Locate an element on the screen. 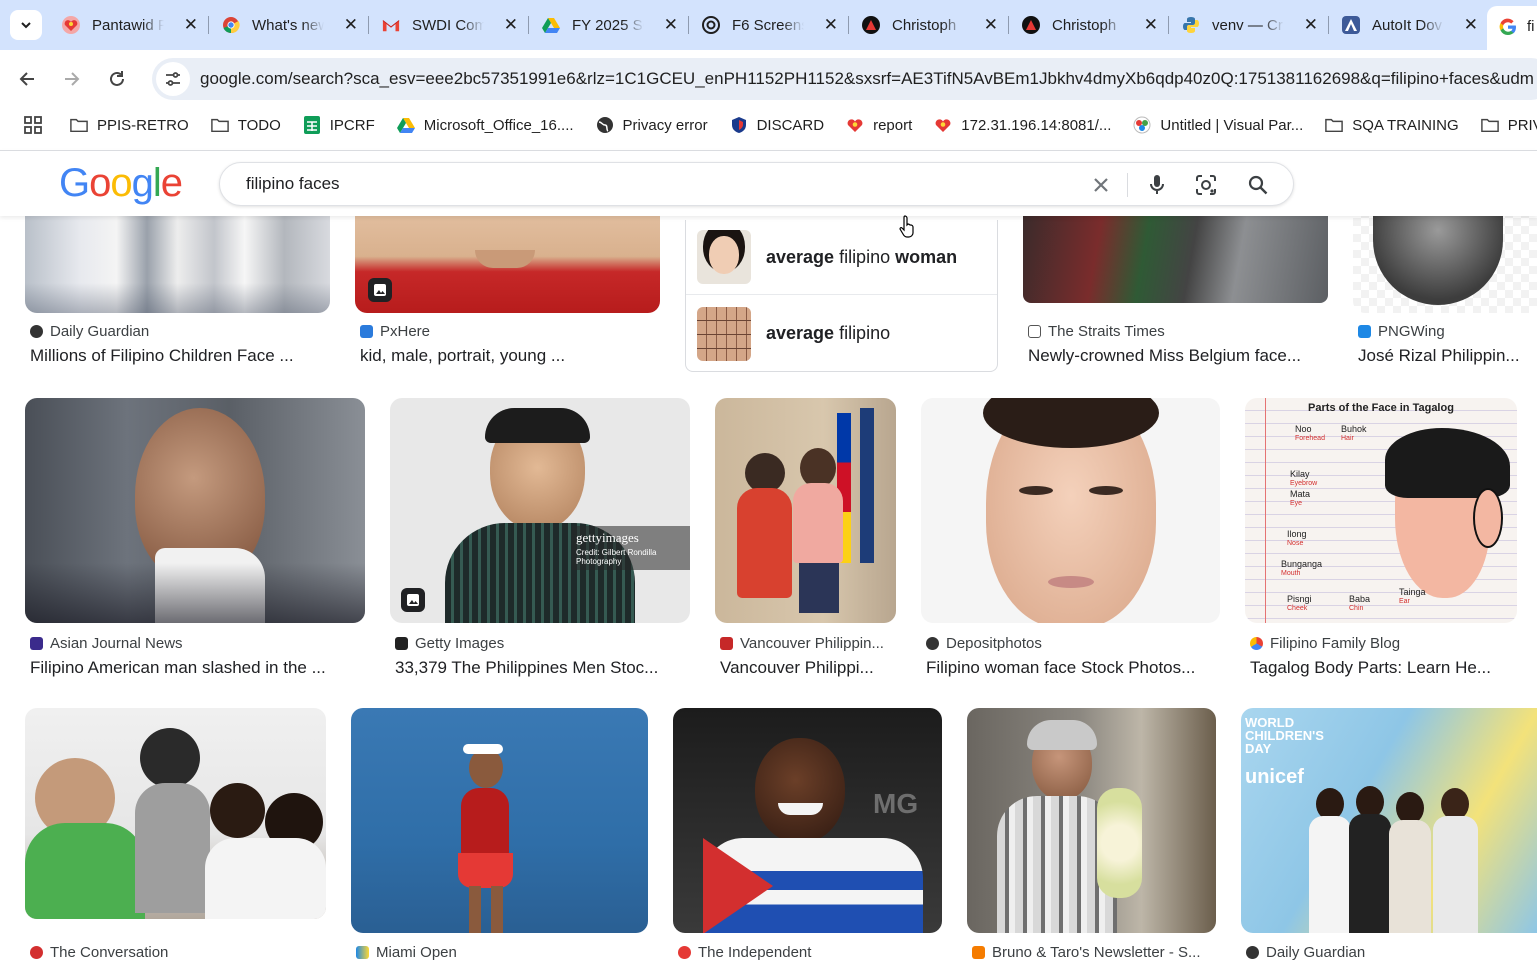  bookmark-ppis-retro: PPIS-RETRO is located at coordinates (129, 125).